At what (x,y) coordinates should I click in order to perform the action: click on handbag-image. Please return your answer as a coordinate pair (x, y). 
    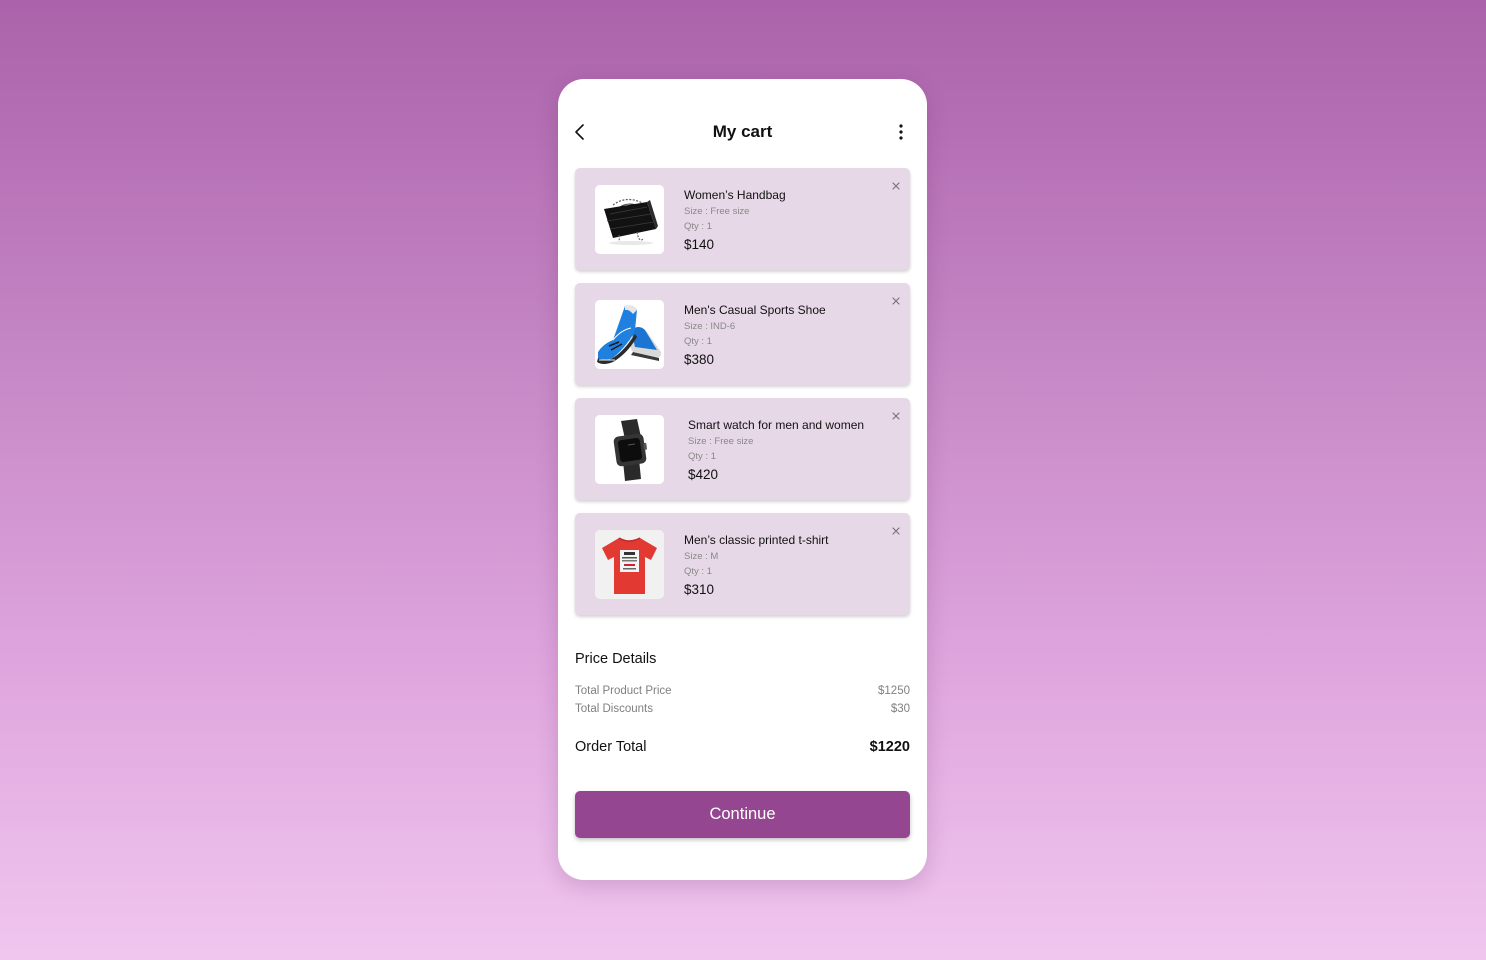
    Looking at the image, I should click on (629, 219).